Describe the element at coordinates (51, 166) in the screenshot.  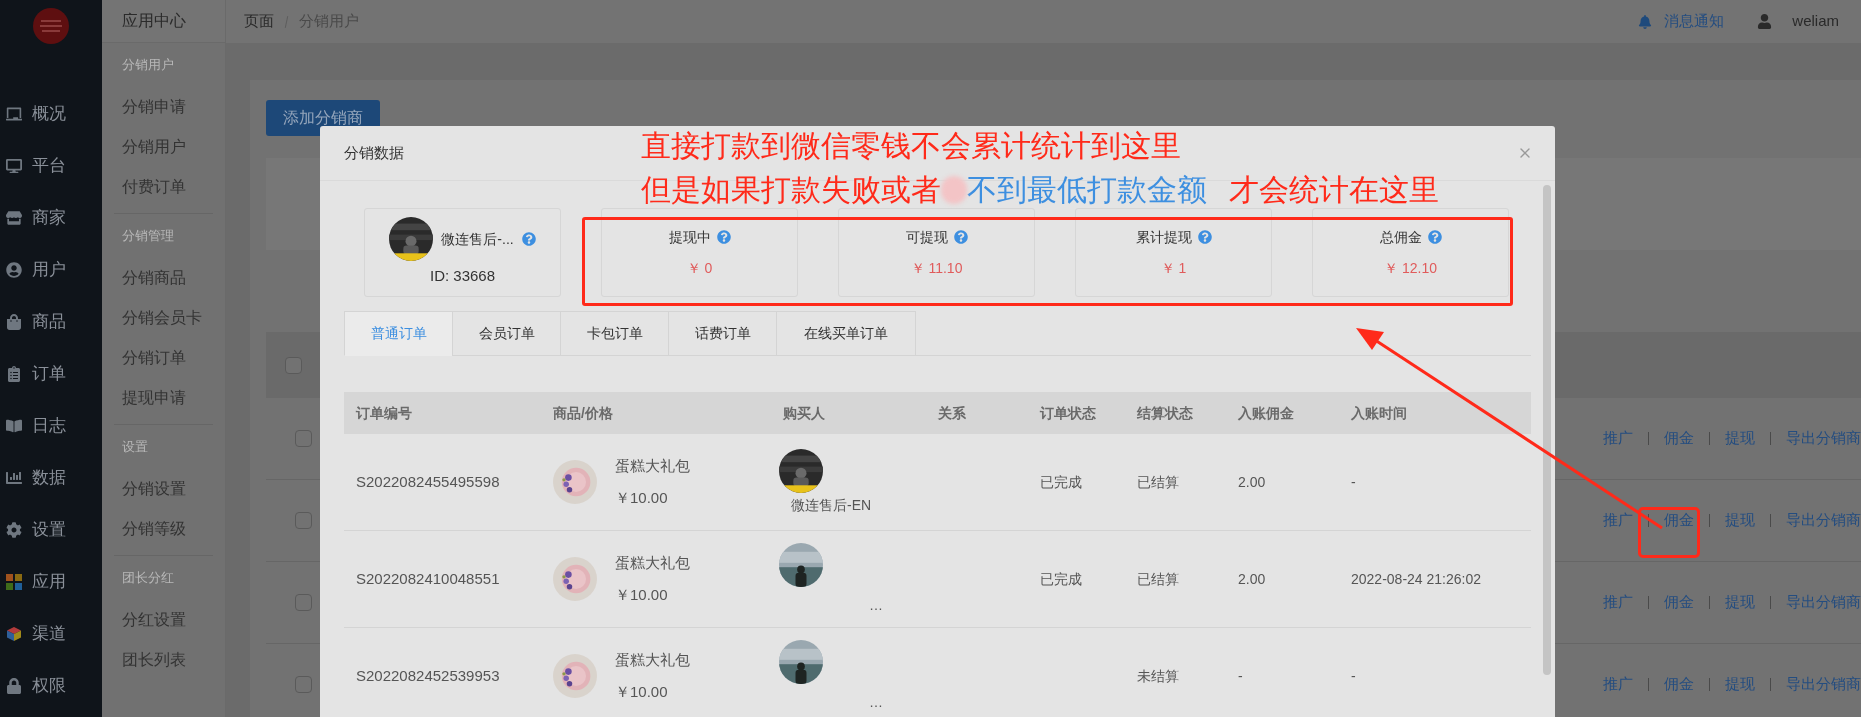
I see `nav-item: 平台` at that location.